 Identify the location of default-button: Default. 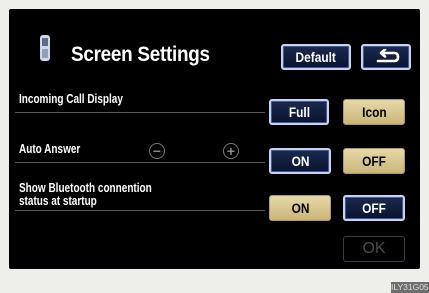
(316, 57).